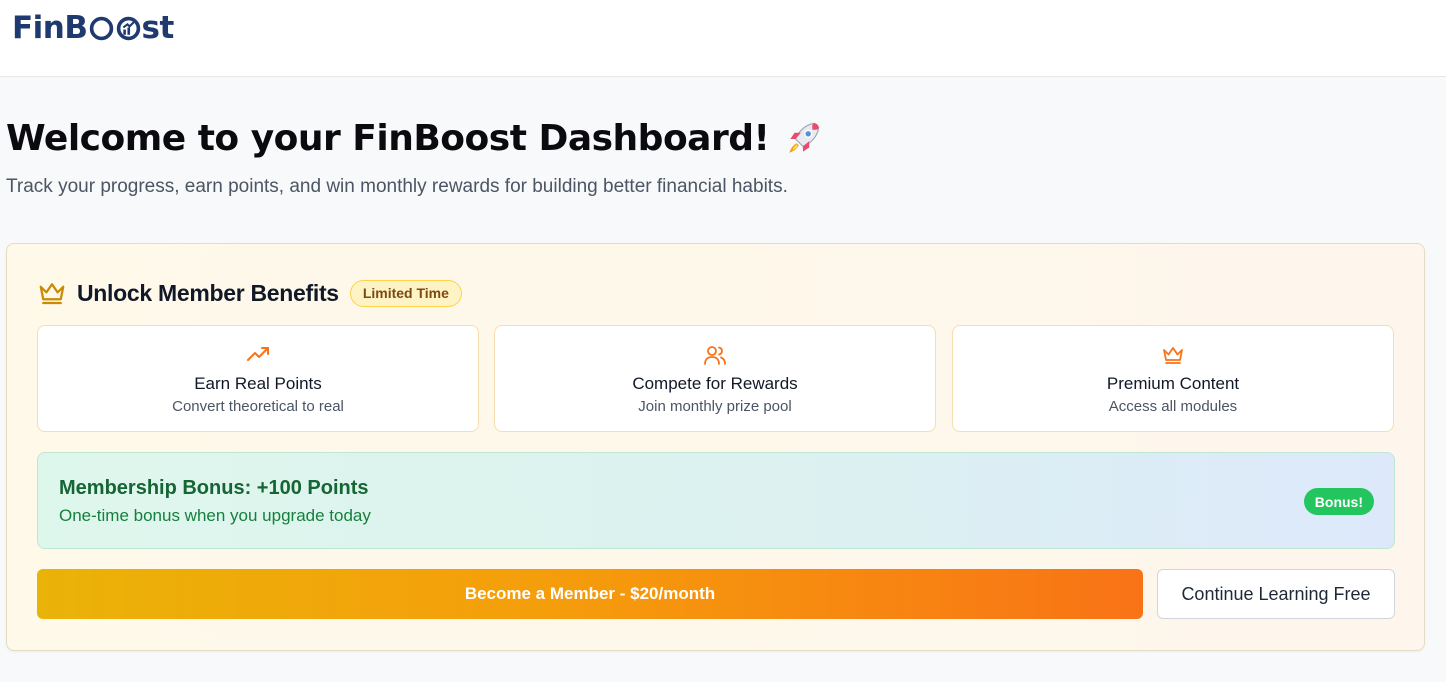  Describe the element at coordinates (258, 383) in the screenshot. I see `benefit-title: Earn Real Points` at that location.